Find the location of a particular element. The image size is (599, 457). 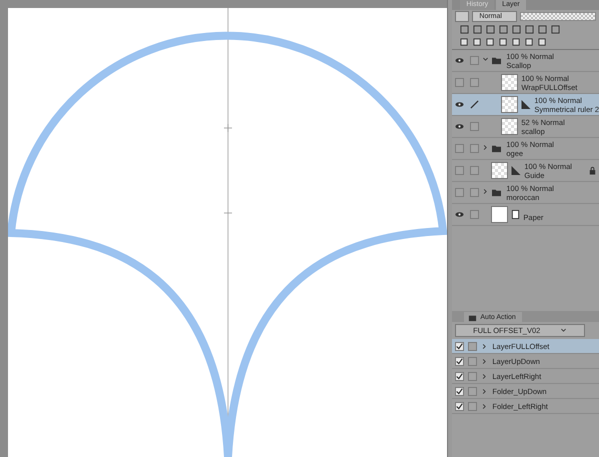

color-swatch is located at coordinates (462, 16).